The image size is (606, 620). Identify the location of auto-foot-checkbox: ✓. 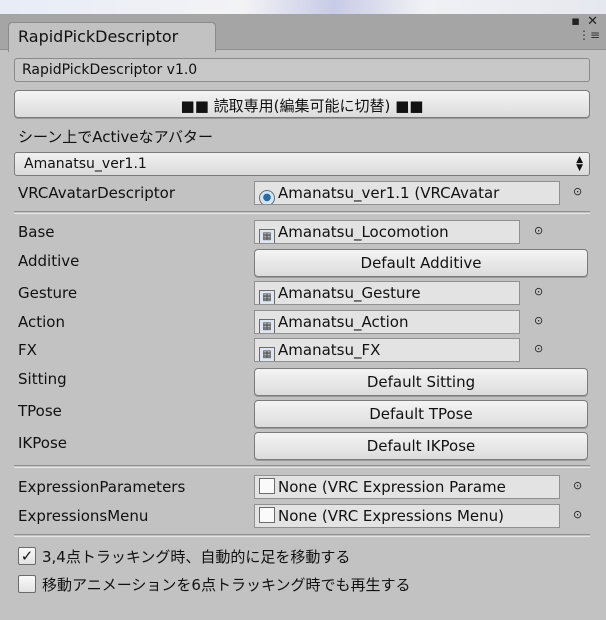
(27, 556).